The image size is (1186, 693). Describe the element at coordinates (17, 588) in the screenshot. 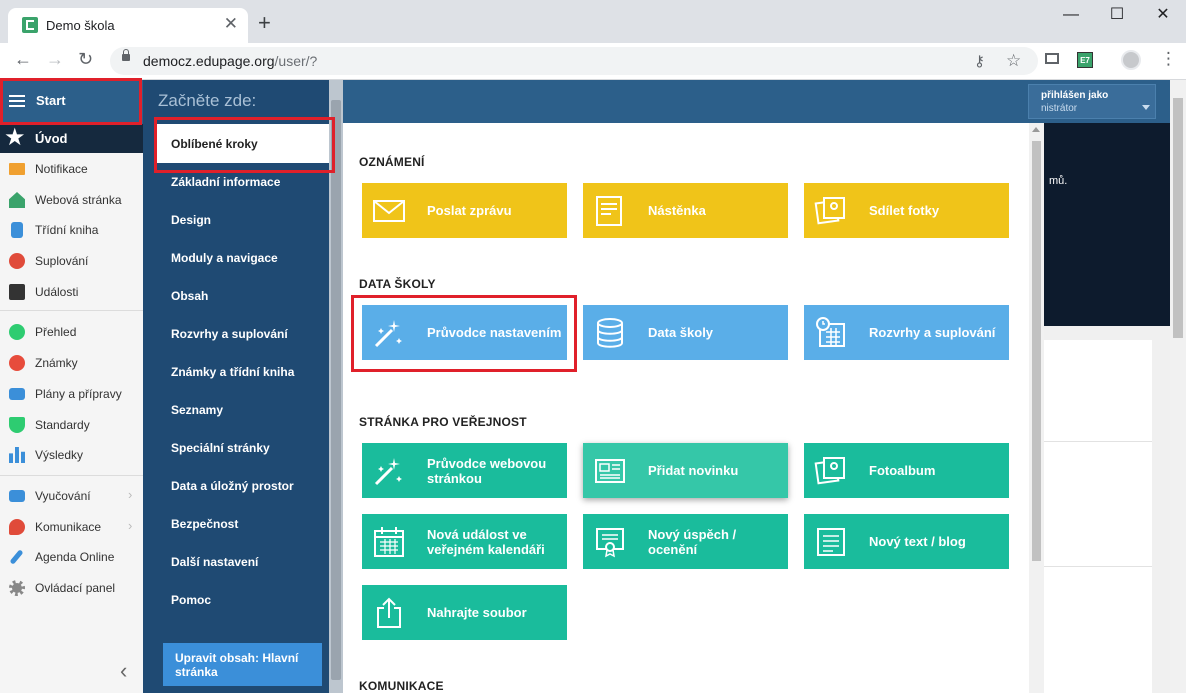

I see `gear-icon` at that location.